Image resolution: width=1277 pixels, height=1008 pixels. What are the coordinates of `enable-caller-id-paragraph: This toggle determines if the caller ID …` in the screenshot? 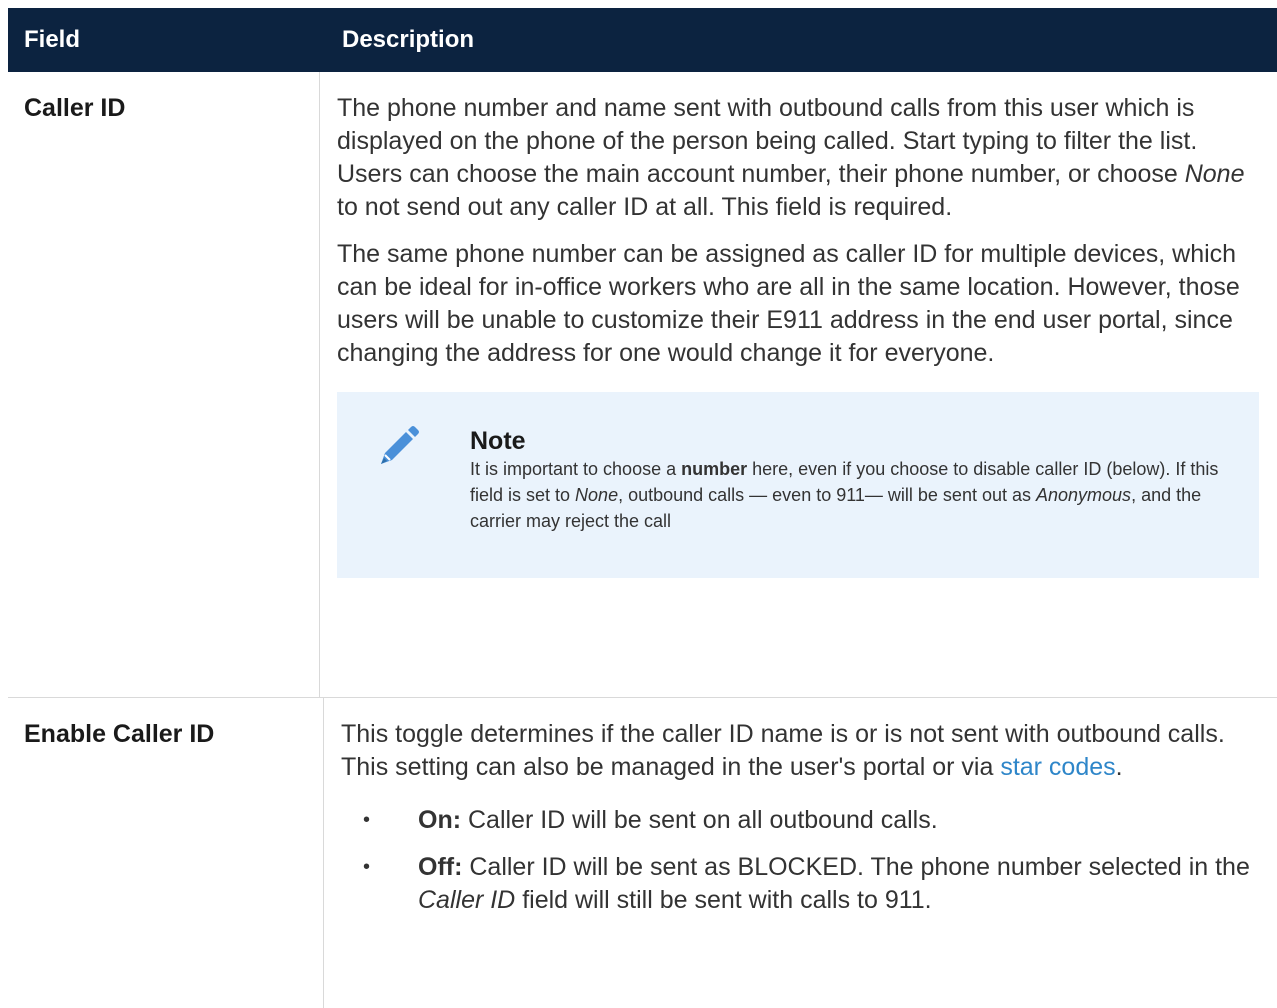 It's located at (800, 751).